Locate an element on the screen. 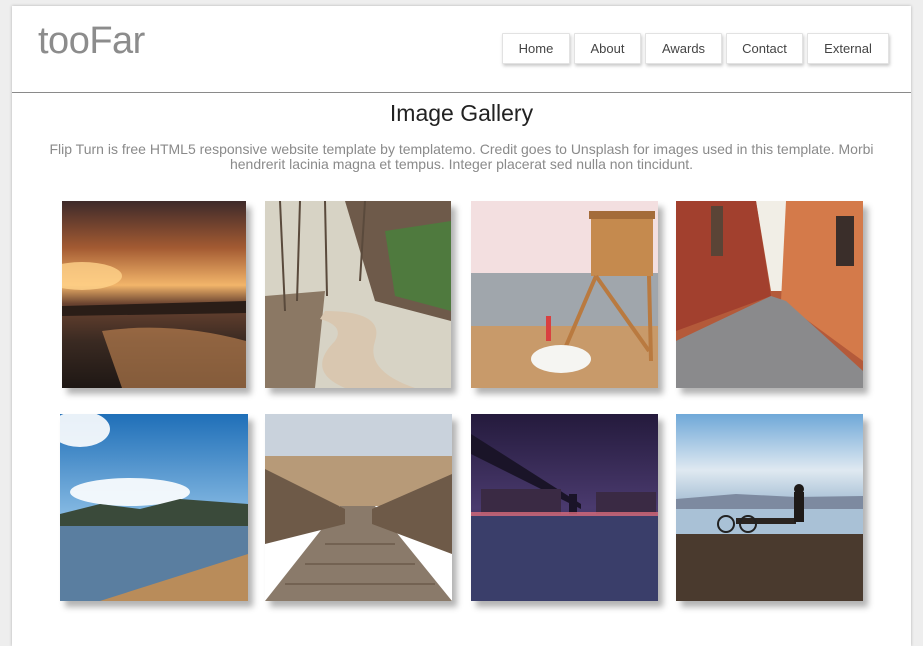 This screenshot has width=923, height=646. nav-about-button: About is located at coordinates (607, 48).